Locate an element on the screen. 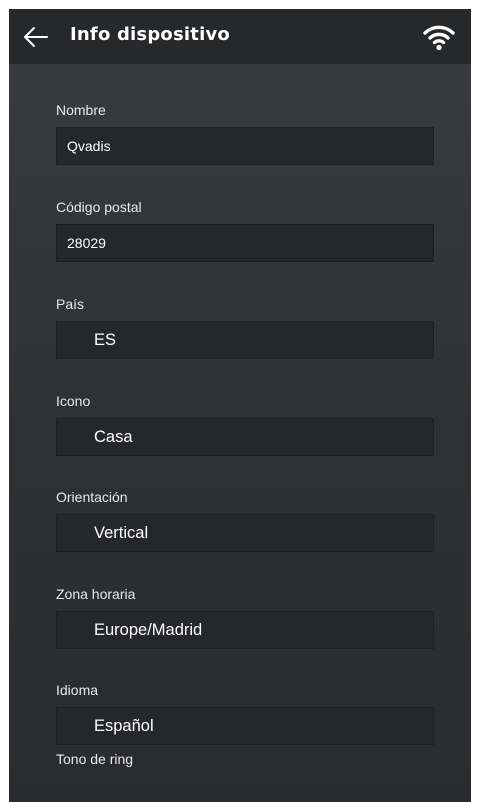 This screenshot has width=481, height=802. icono-select: Casa is located at coordinates (245, 437).